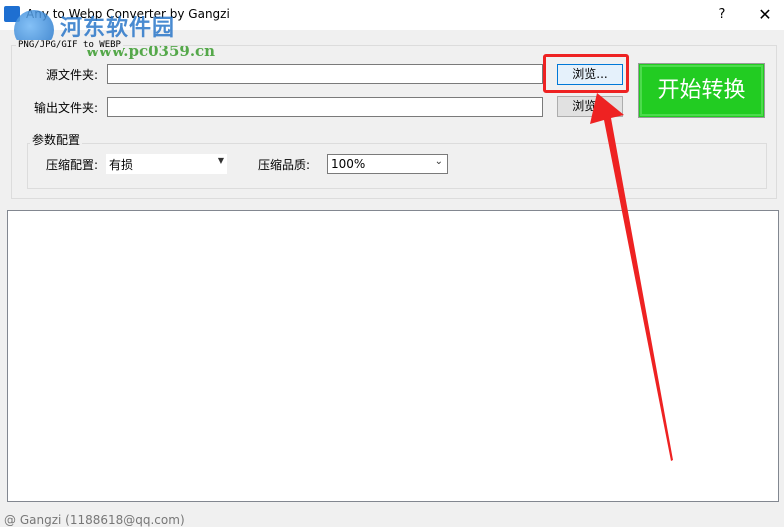 This screenshot has height=527, width=784. I want to click on source-folder-label: 源文件夹:, so click(72, 75).